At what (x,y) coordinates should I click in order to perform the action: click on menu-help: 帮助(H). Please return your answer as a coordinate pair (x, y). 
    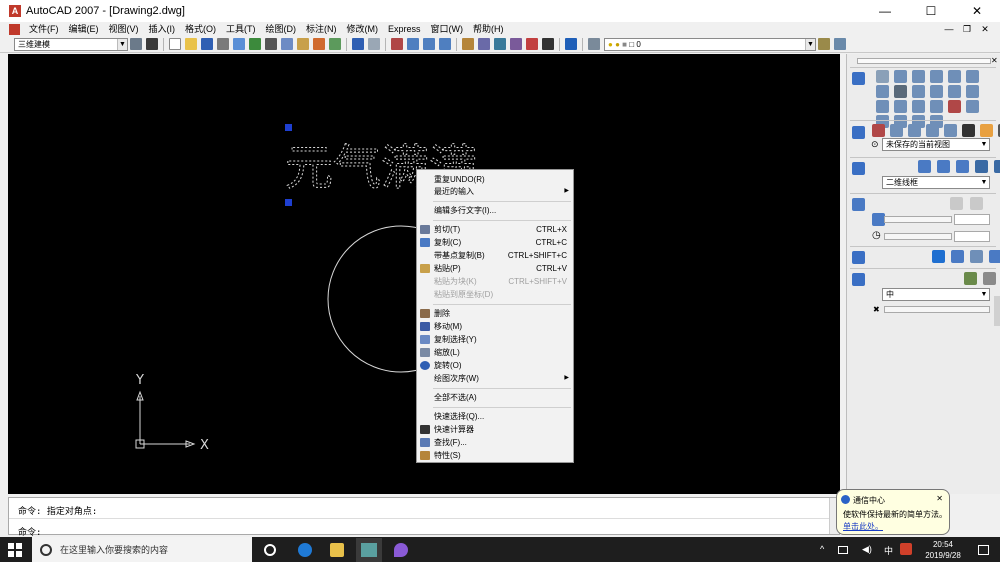
    Looking at the image, I should click on (488, 29).